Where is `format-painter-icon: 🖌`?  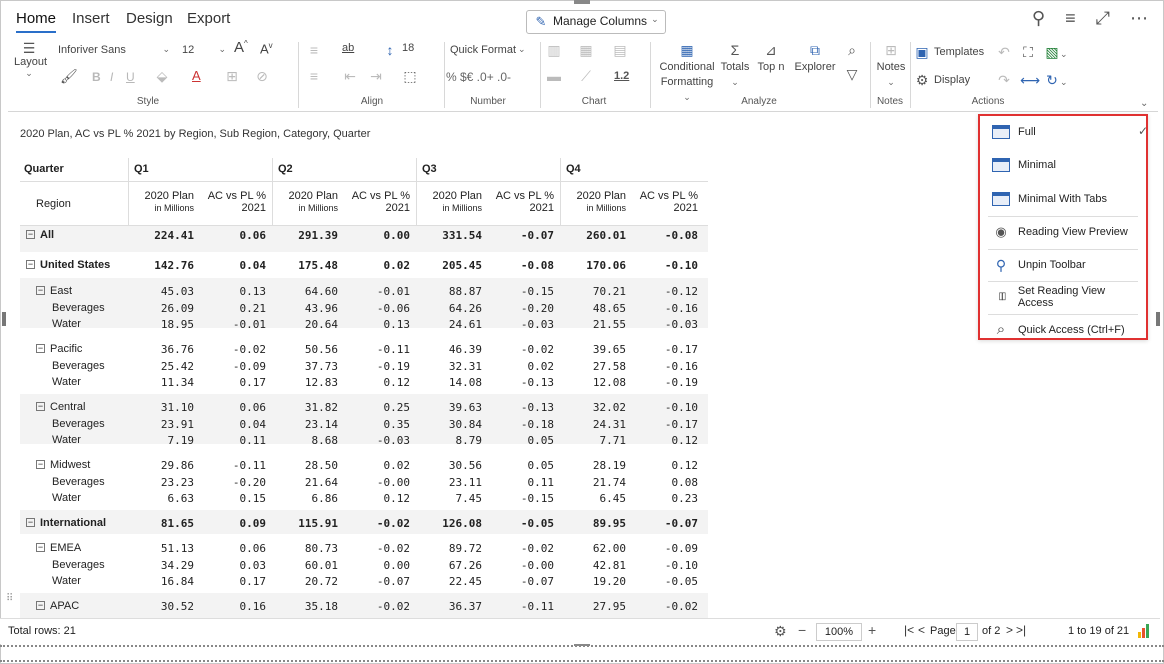 format-painter-icon: 🖌 is located at coordinates (69, 76).